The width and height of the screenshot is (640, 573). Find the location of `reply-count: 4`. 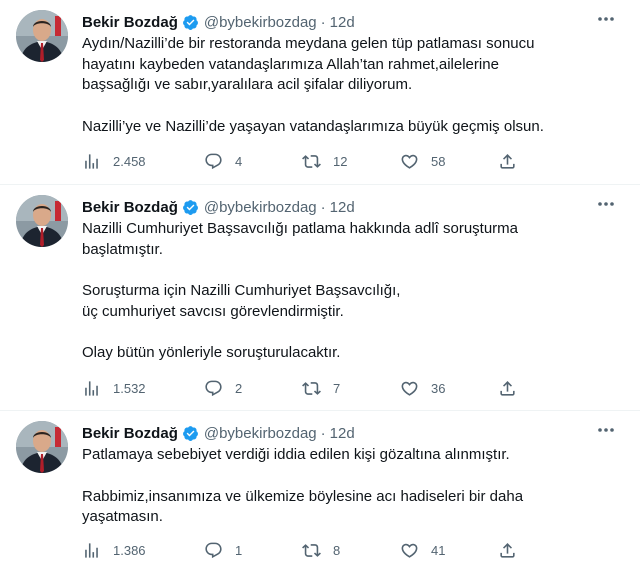

reply-count: 4 is located at coordinates (239, 161).